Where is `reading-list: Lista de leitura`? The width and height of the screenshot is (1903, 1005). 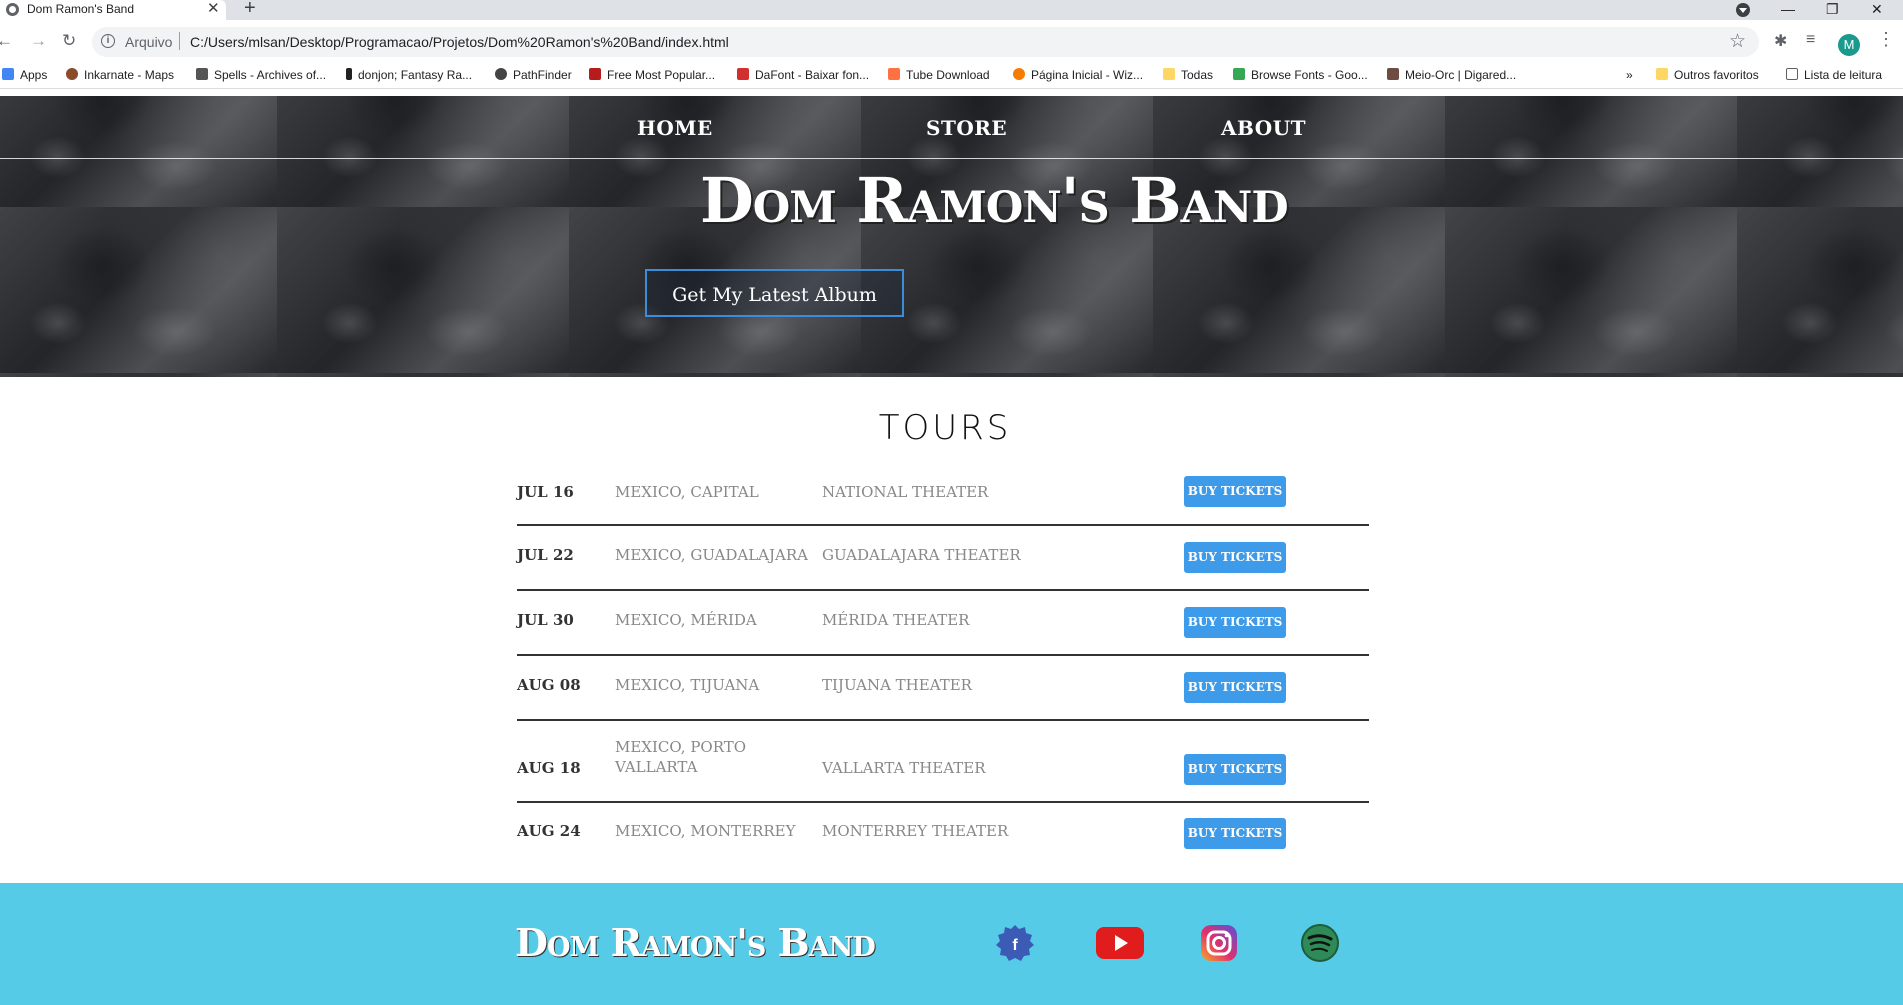 reading-list: Lista de leitura is located at coordinates (1834, 75).